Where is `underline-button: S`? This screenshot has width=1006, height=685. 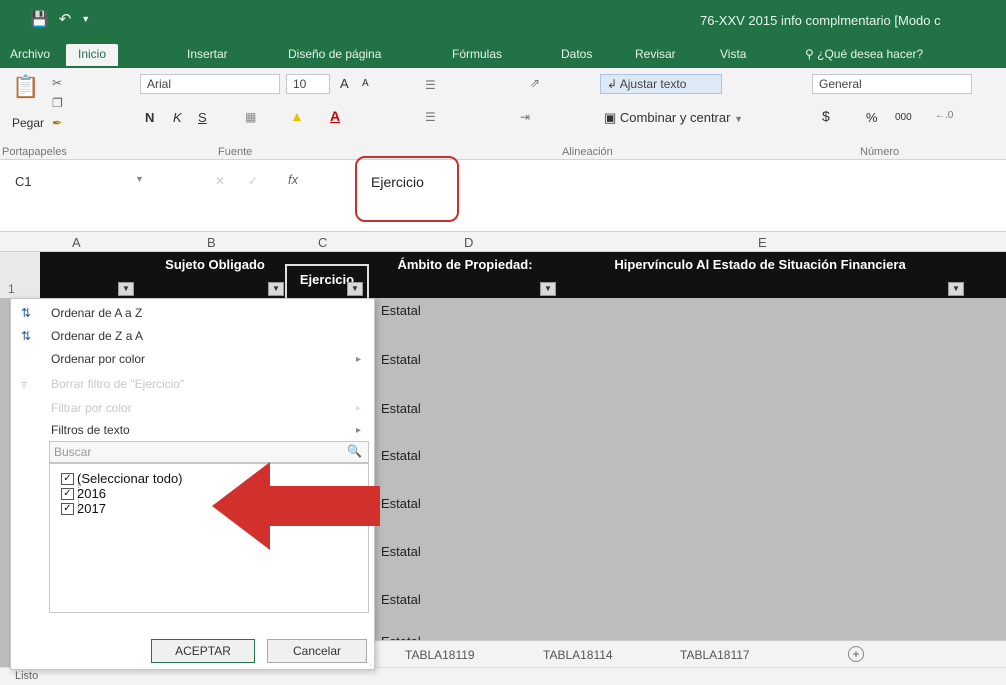
underline-button: S is located at coordinates (202, 117).